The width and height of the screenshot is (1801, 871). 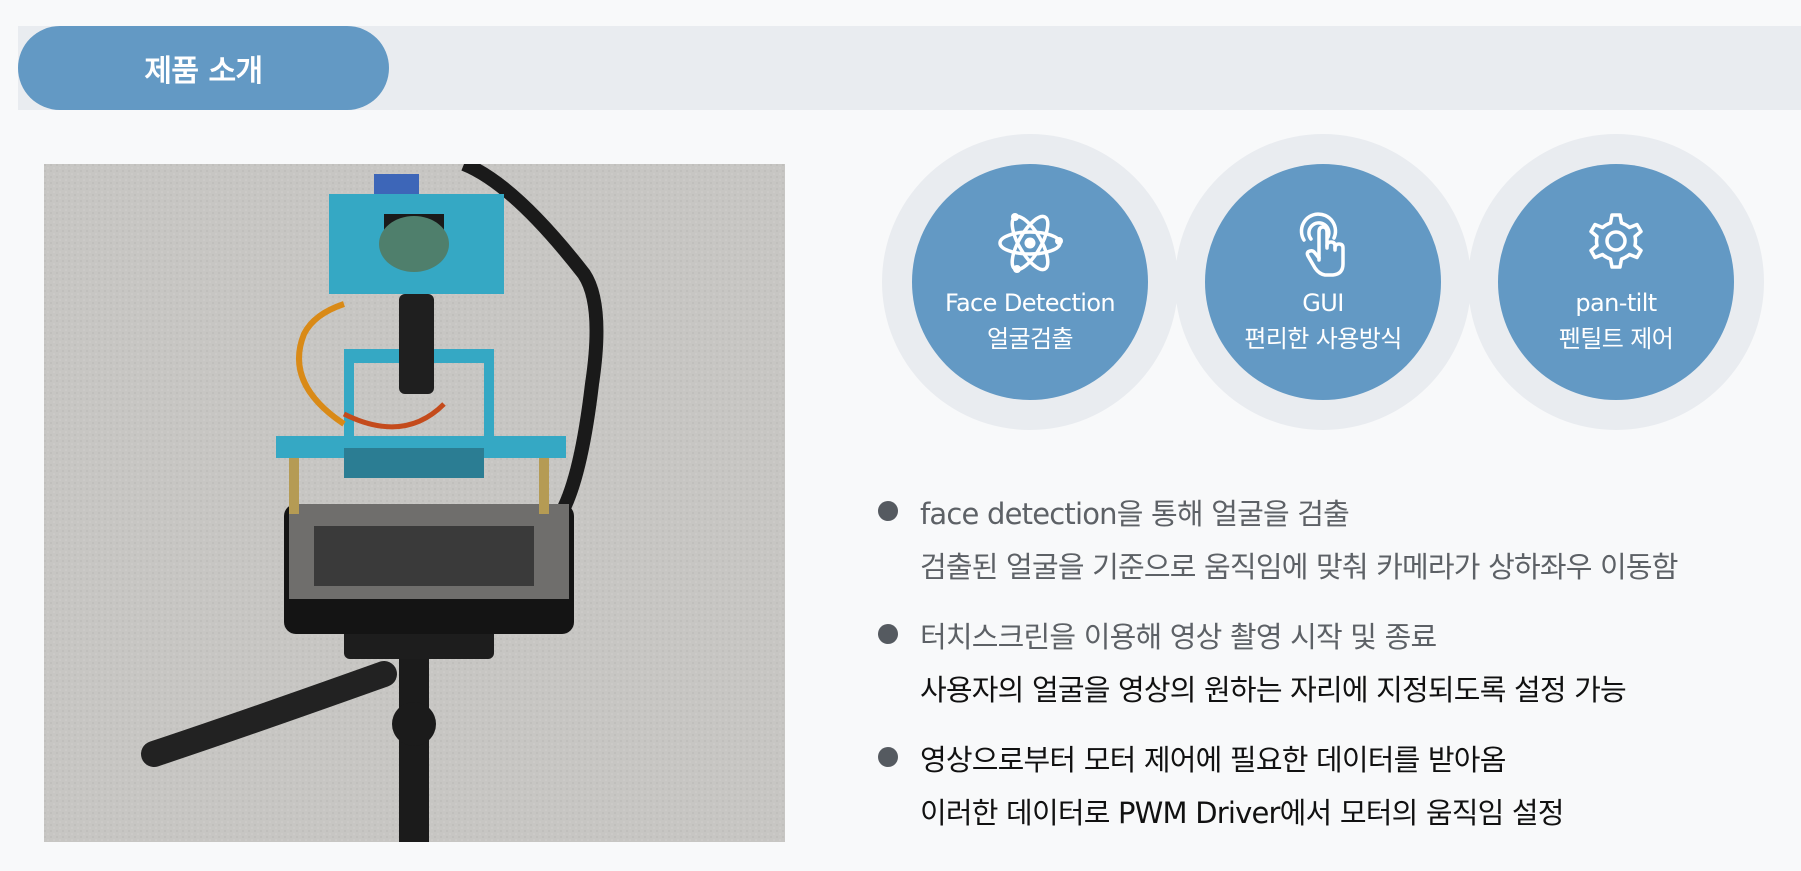 I want to click on page-title: 제품 소개, so click(x=203, y=68).